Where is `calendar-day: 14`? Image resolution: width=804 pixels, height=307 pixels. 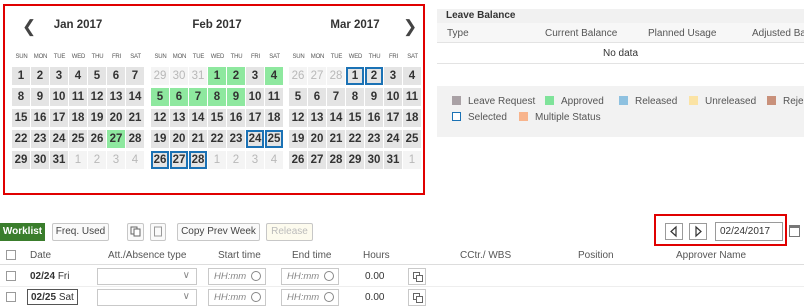
calendar-day: 14 is located at coordinates (198, 118).